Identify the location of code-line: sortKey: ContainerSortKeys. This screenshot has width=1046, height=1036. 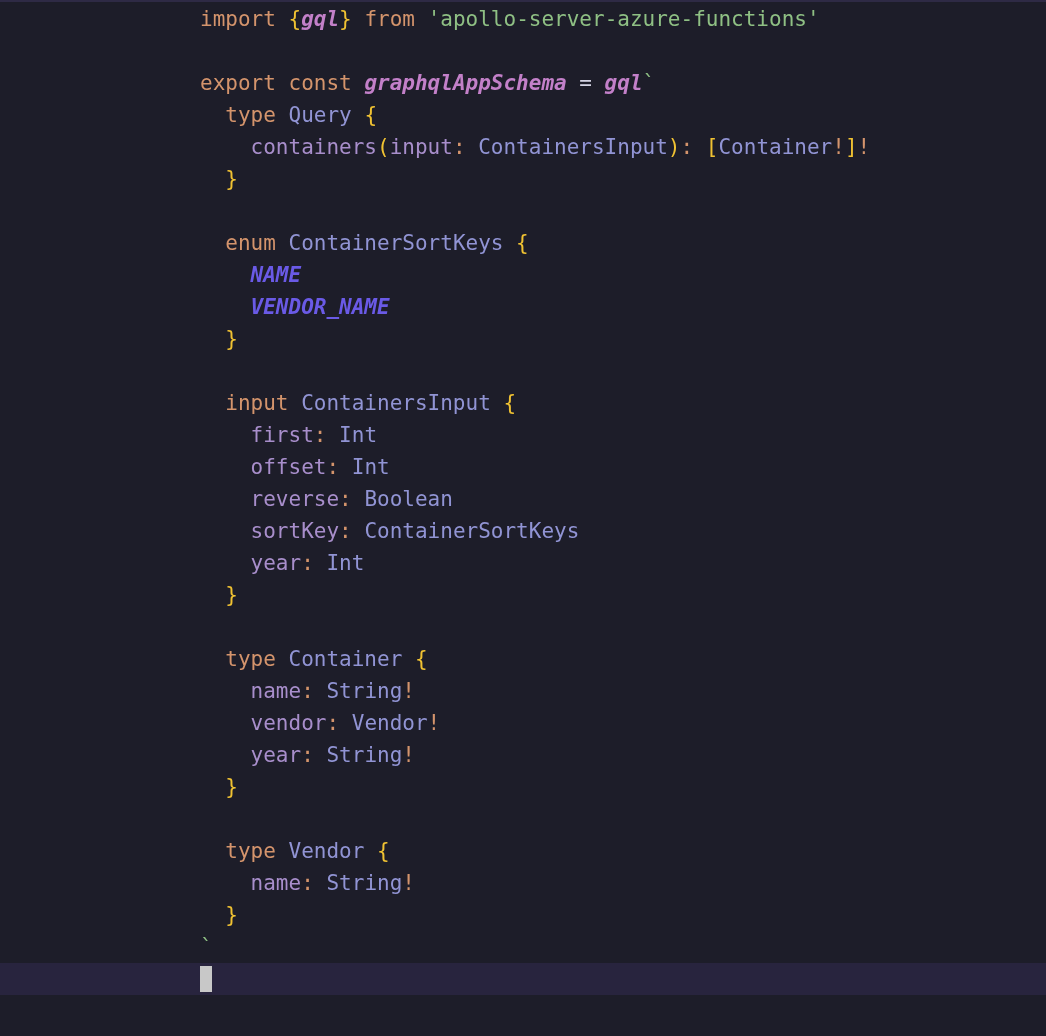
(414, 531).